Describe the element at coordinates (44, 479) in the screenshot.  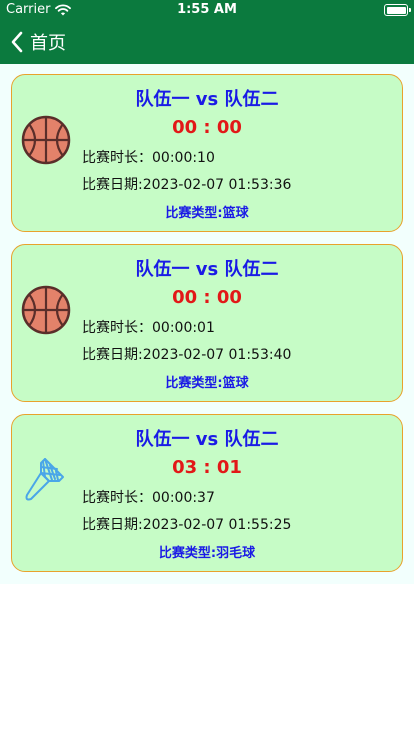
I see `shuttlecock-icon` at that location.